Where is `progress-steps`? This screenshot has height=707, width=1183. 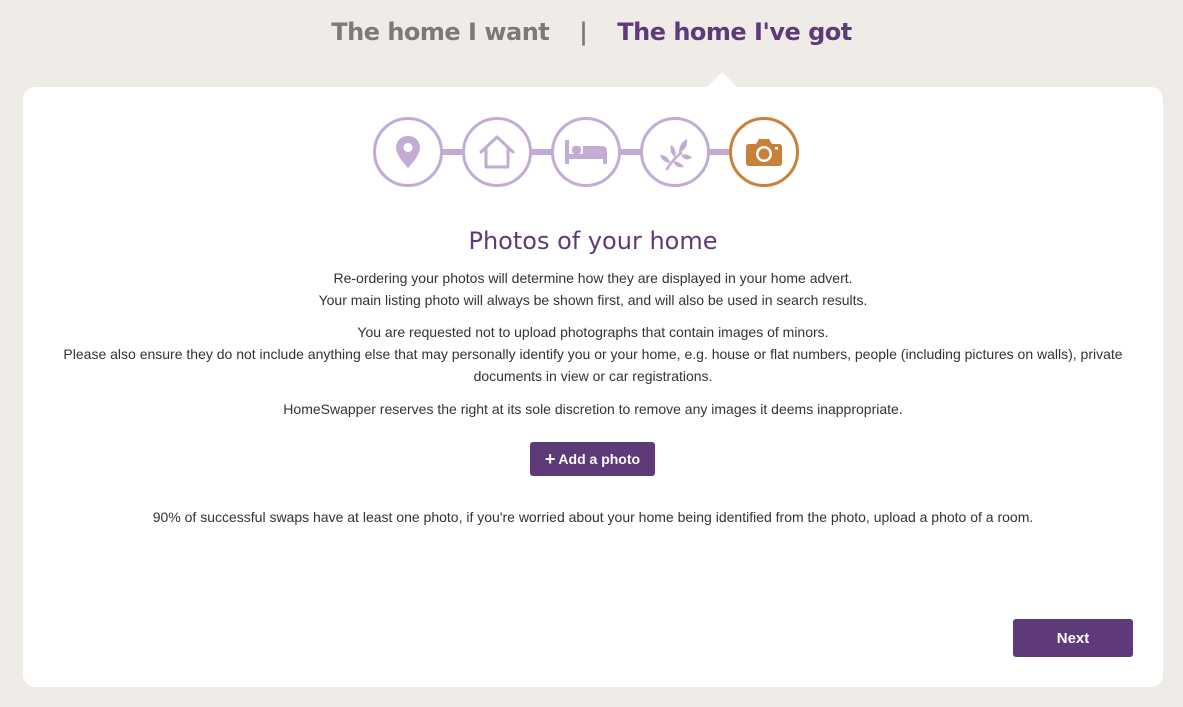 progress-steps is located at coordinates (593, 152).